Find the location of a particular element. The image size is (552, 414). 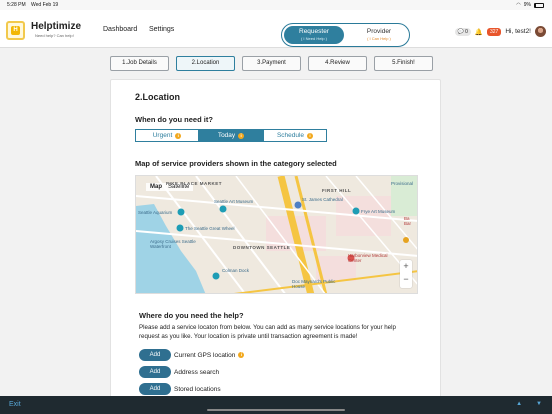

add-row-gps: Add Current GPS location i is located at coordinates (192, 355).